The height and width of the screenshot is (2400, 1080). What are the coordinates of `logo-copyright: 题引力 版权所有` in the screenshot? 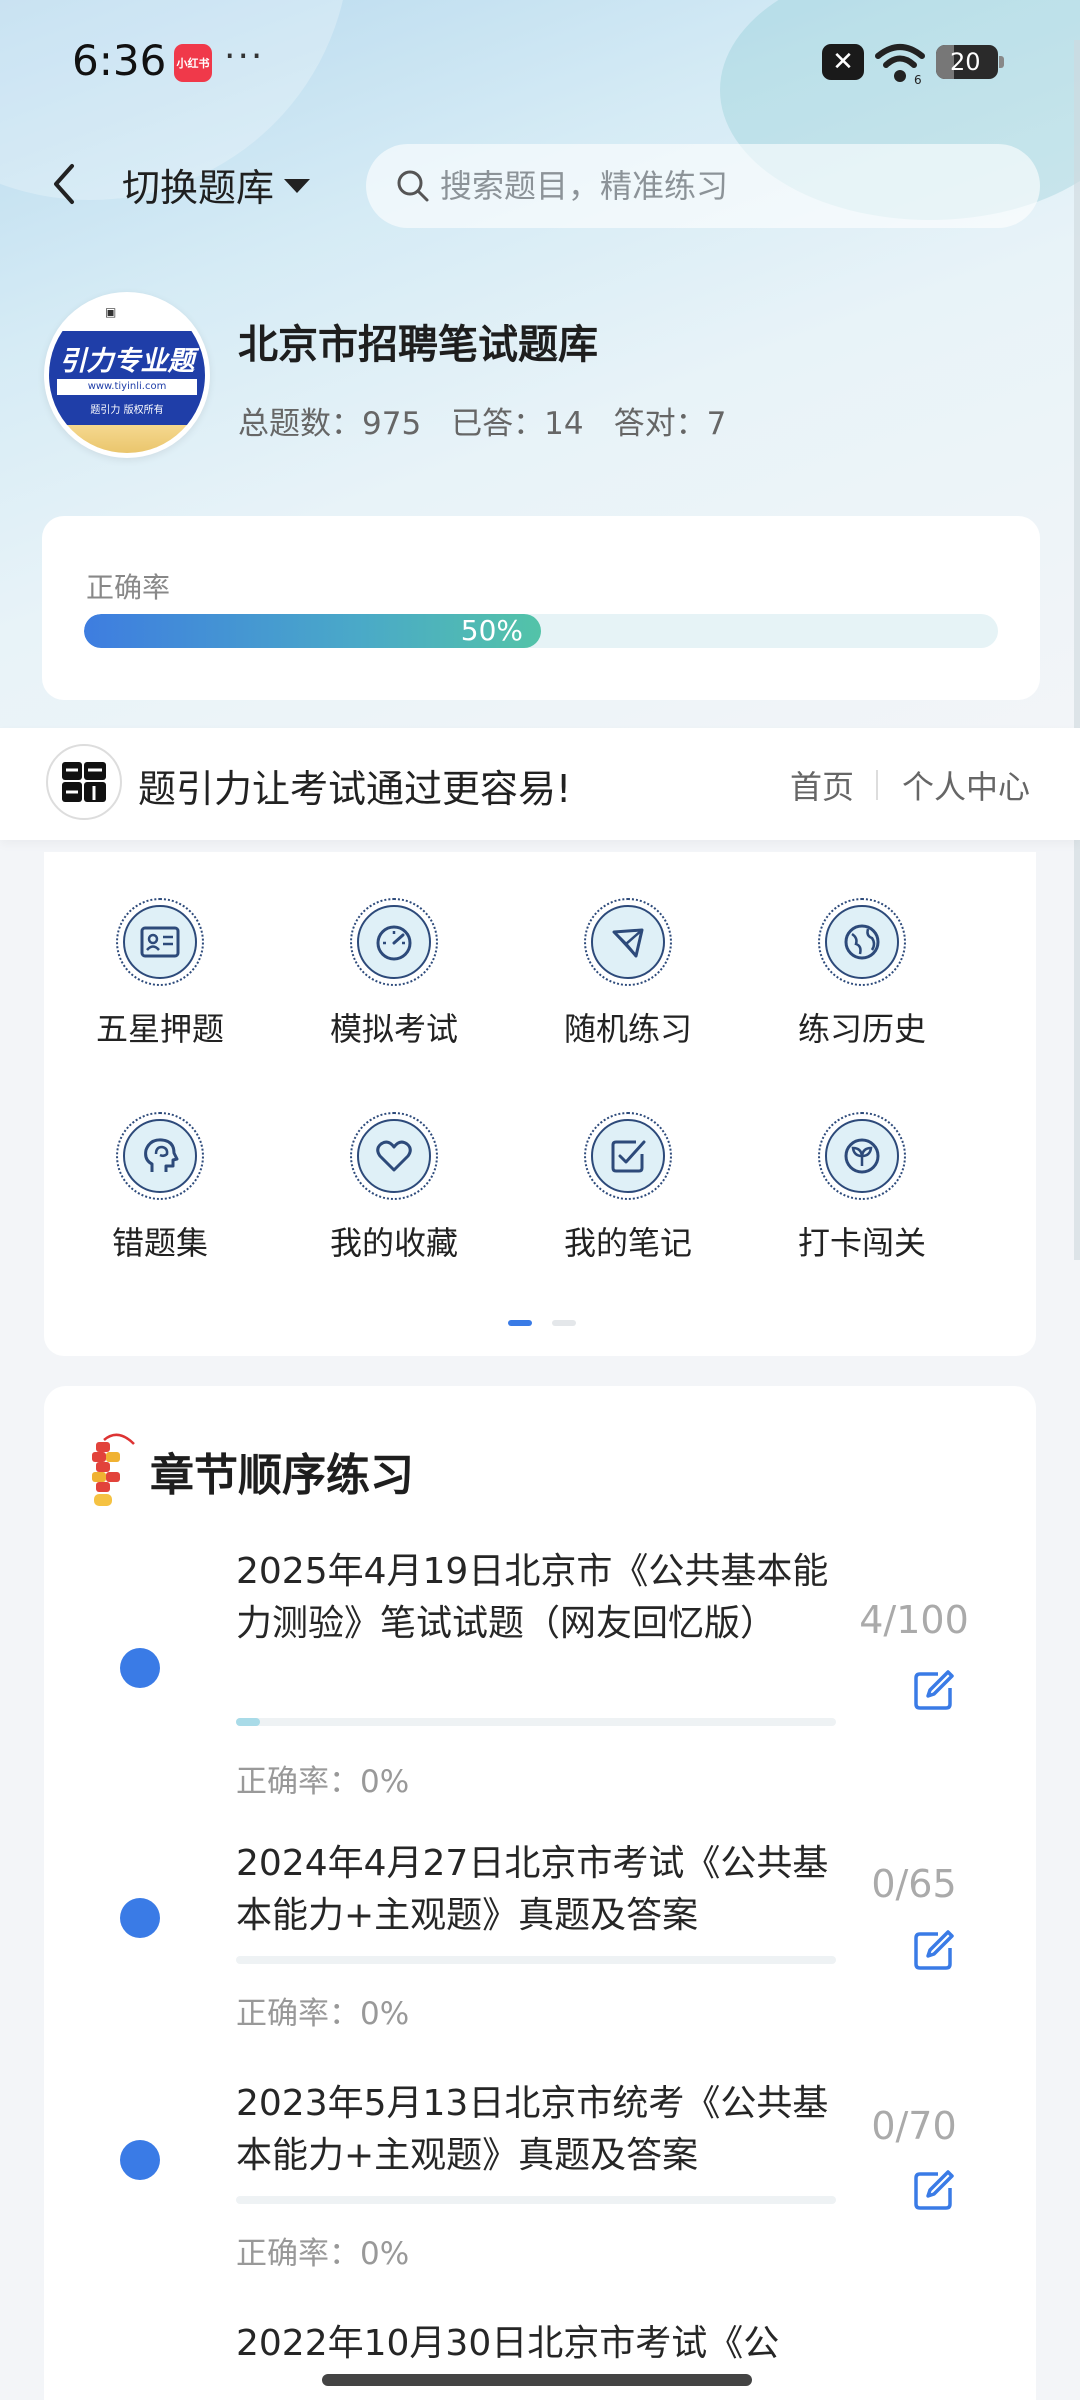 It's located at (127, 410).